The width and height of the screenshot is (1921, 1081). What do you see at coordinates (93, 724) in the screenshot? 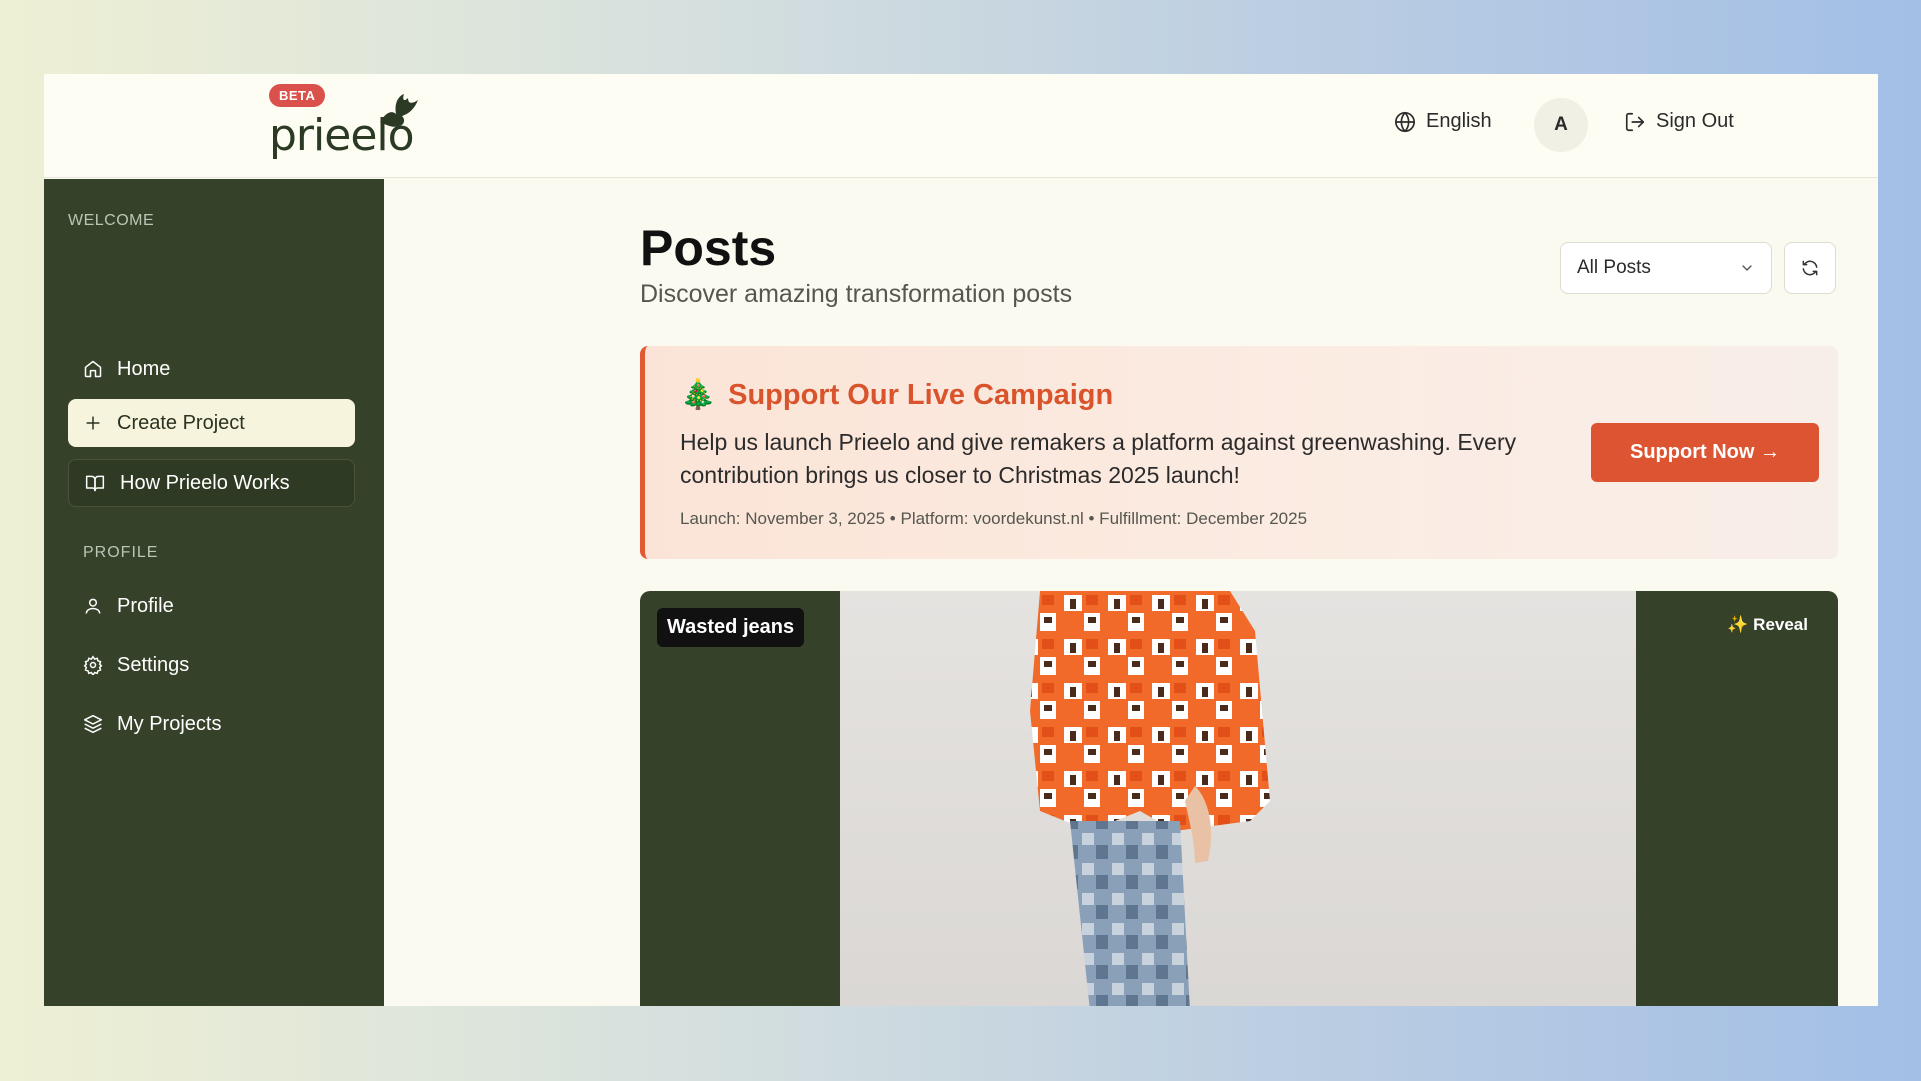
I see `layers-icon` at bounding box center [93, 724].